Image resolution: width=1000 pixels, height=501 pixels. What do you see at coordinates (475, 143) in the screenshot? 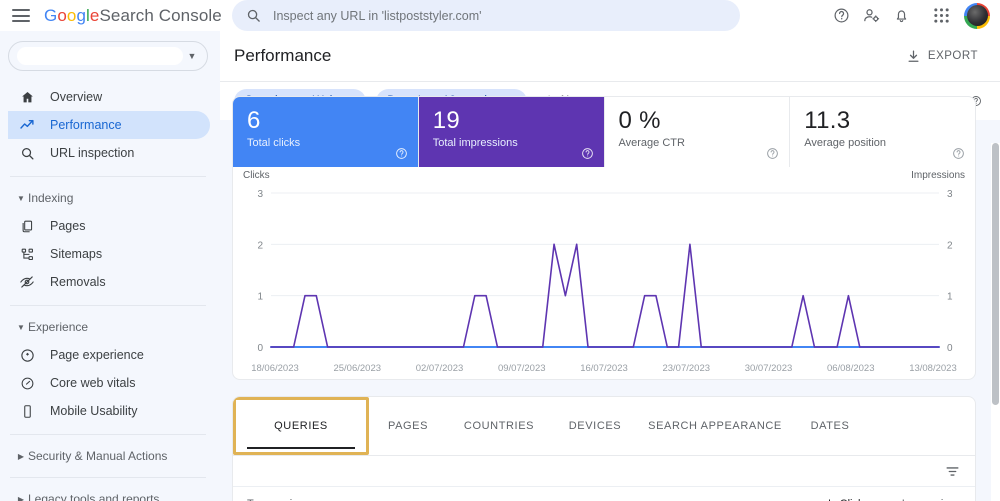
I see `metric-label: Total impressions` at bounding box center [475, 143].